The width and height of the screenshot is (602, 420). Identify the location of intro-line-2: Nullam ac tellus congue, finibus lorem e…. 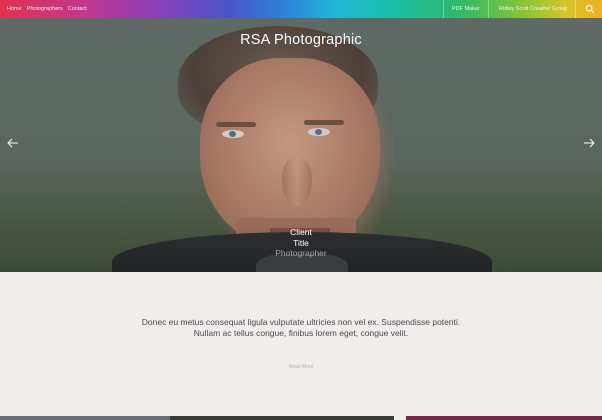
(301, 332).